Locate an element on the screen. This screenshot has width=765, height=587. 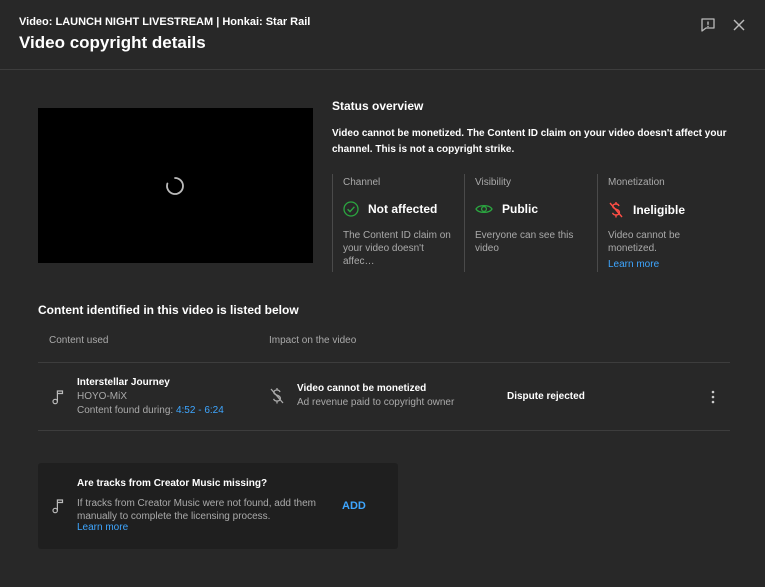
track-title: Interstellar Journey is located at coordinates (123, 382).